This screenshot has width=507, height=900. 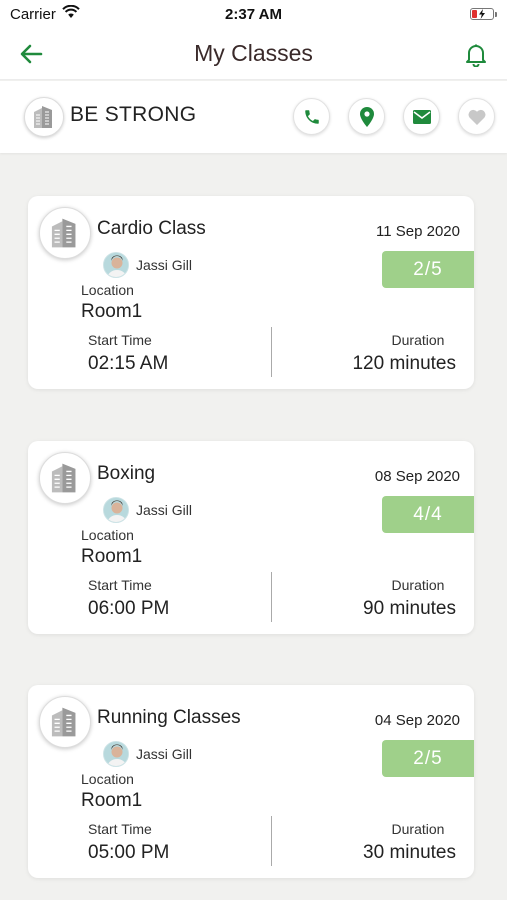 I want to click on page-title: My Classes, so click(x=253, y=53).